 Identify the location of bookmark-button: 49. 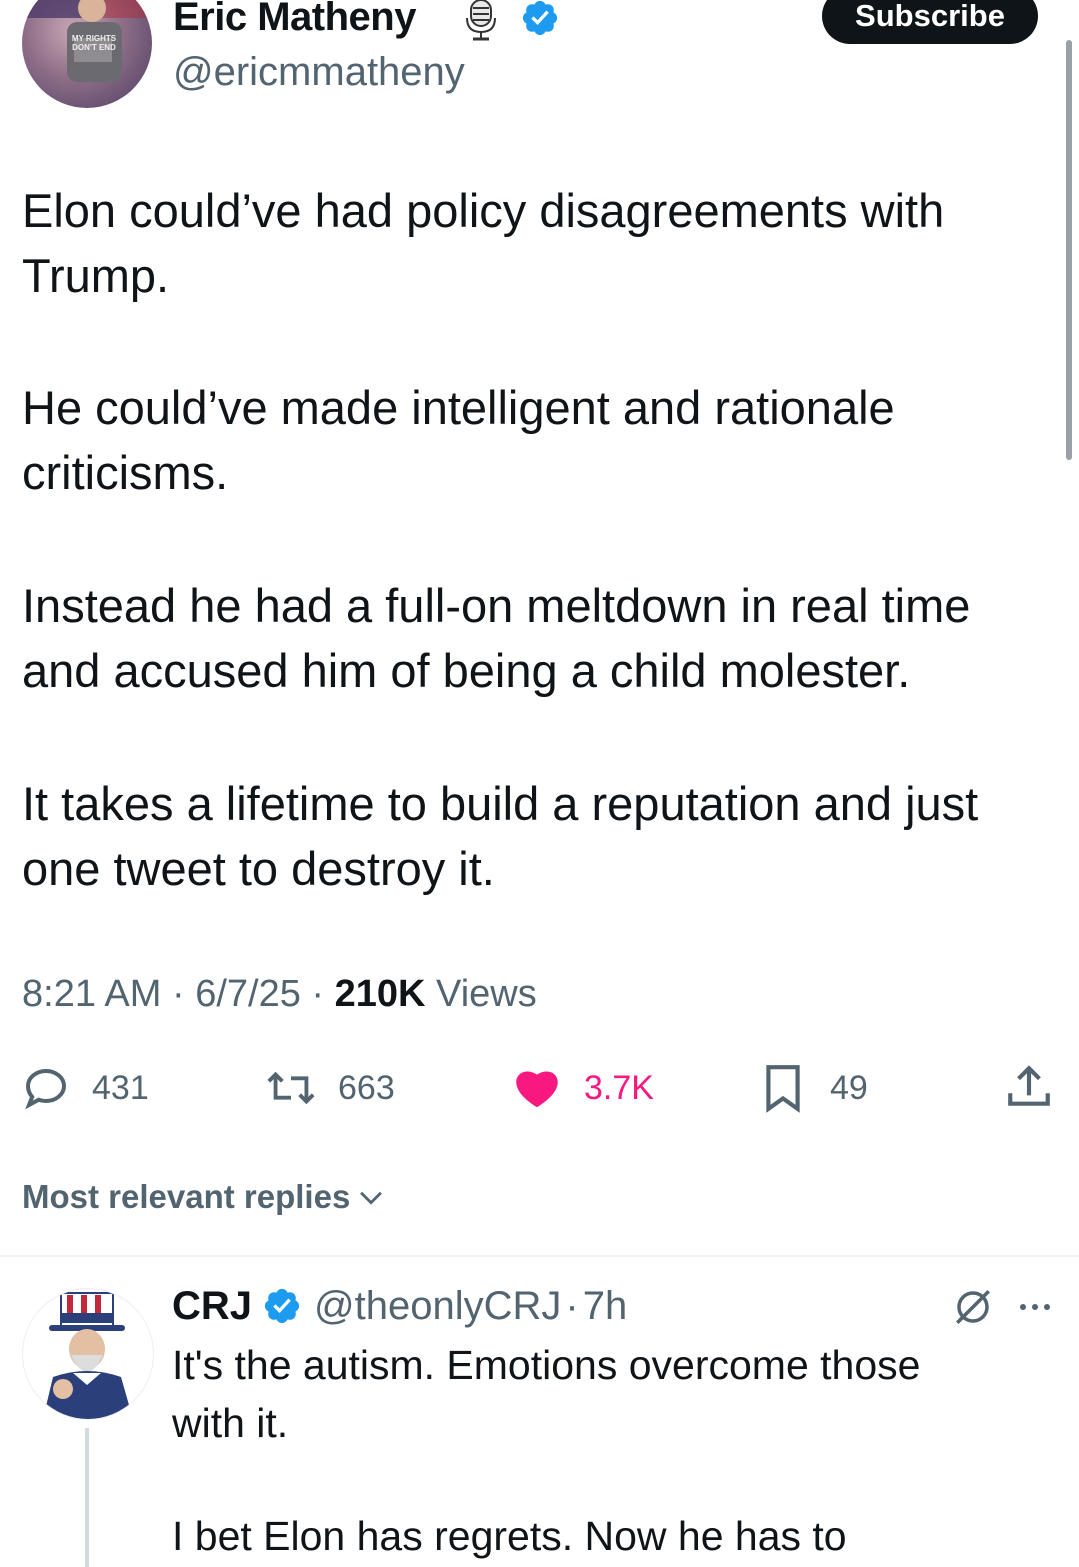
(814, 1088).